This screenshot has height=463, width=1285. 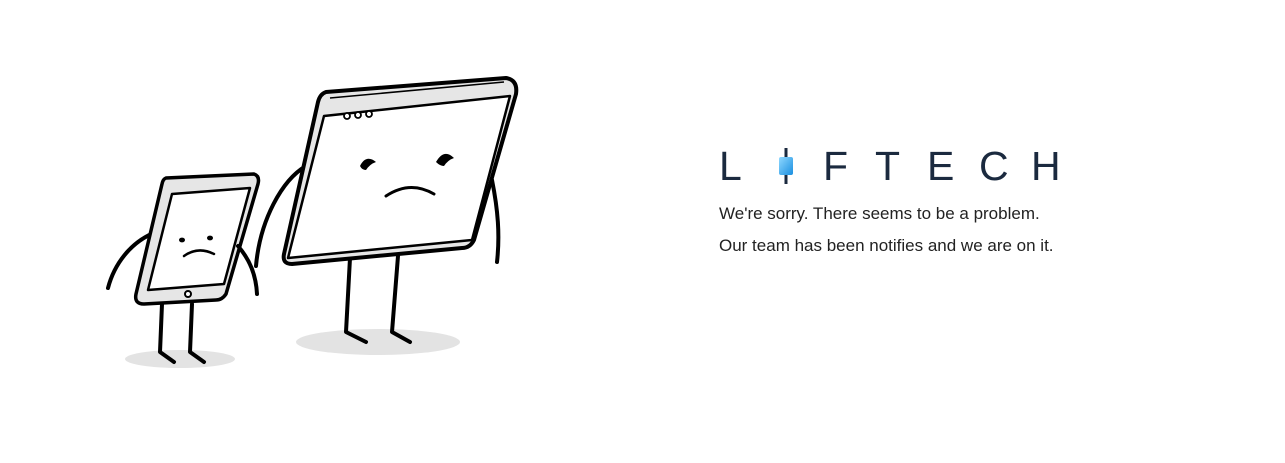 I want to click on large-browser-window, so click(x=400, y=171).